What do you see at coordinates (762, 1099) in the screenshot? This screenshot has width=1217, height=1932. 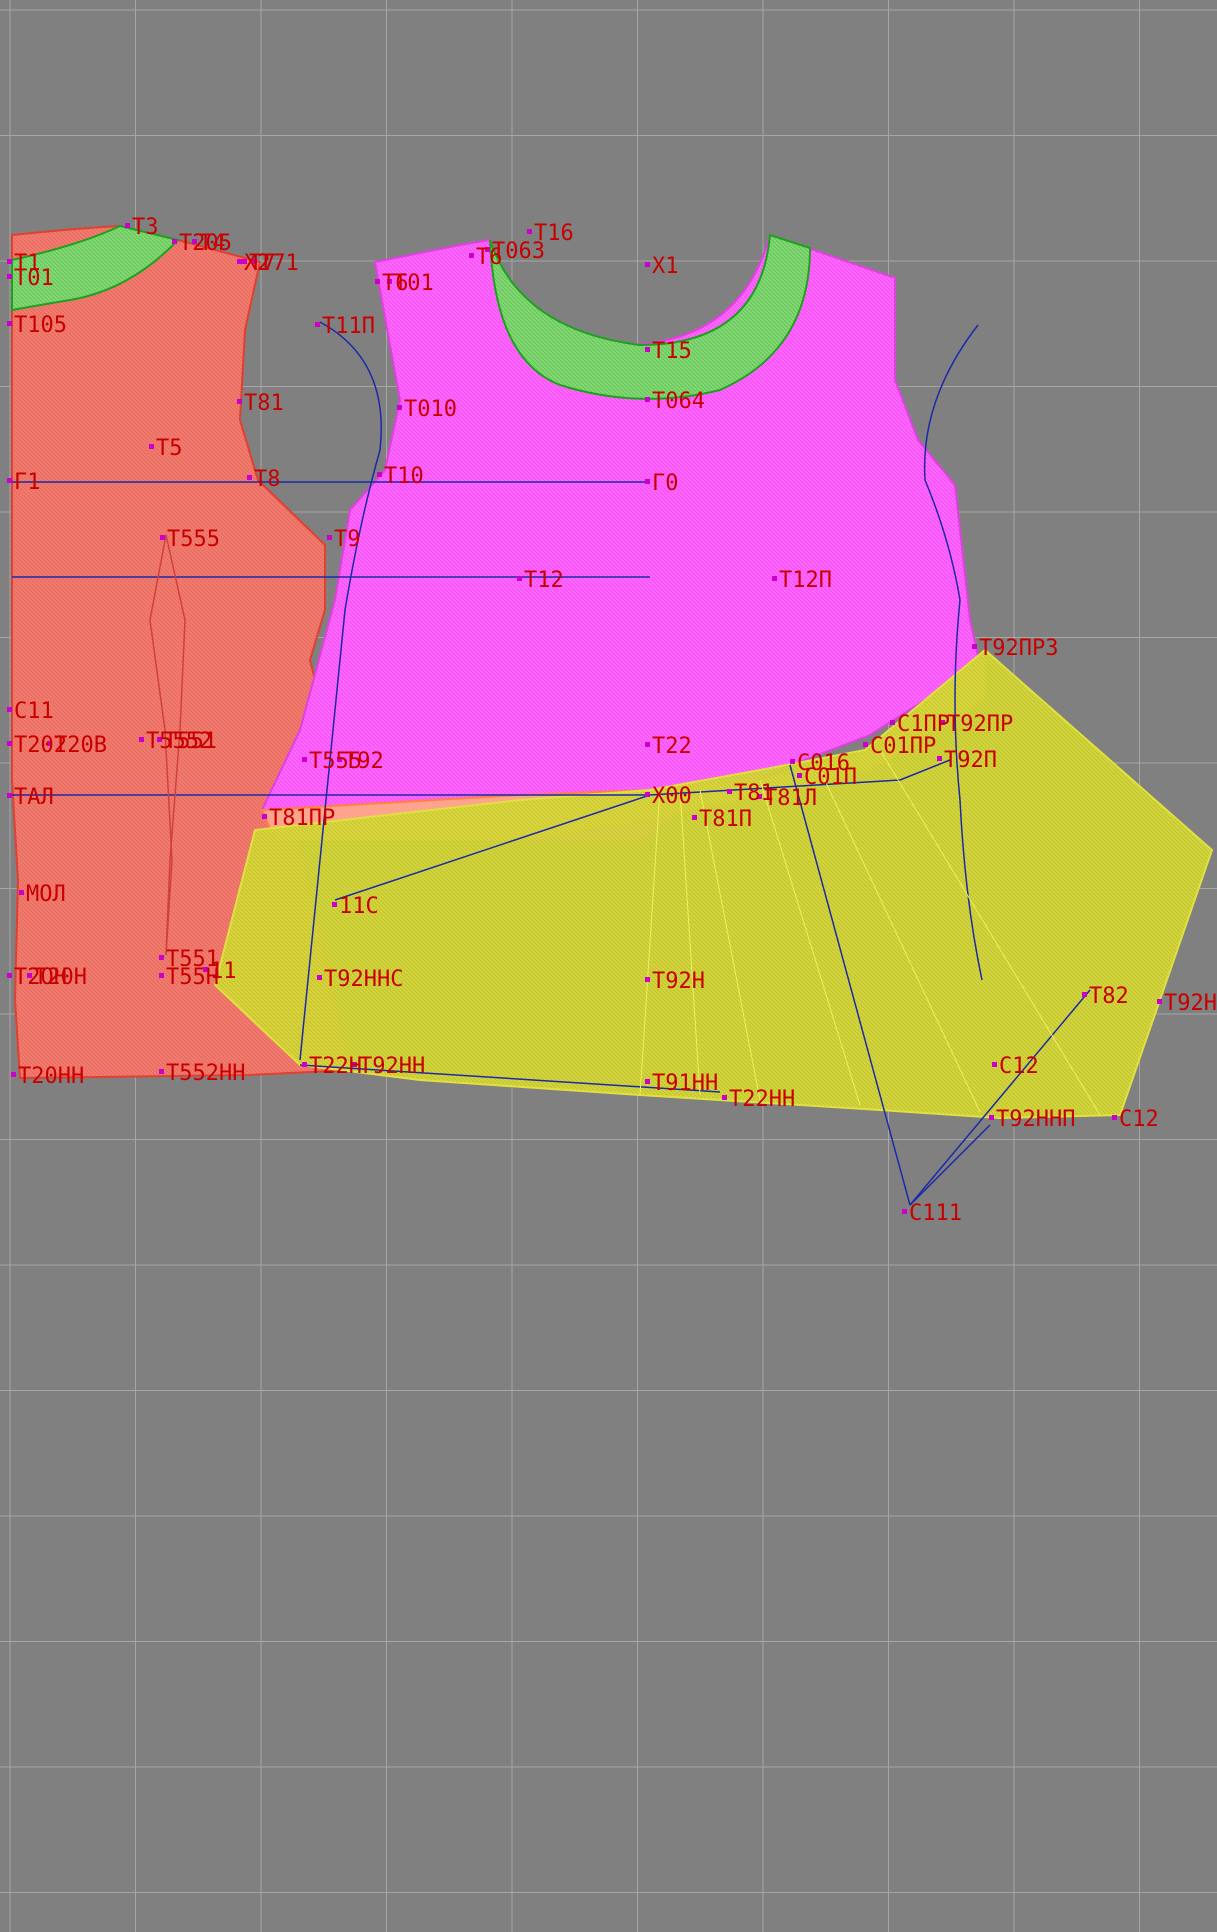 I see `point-label: Т22НН` at bounding box center [762, 1099].